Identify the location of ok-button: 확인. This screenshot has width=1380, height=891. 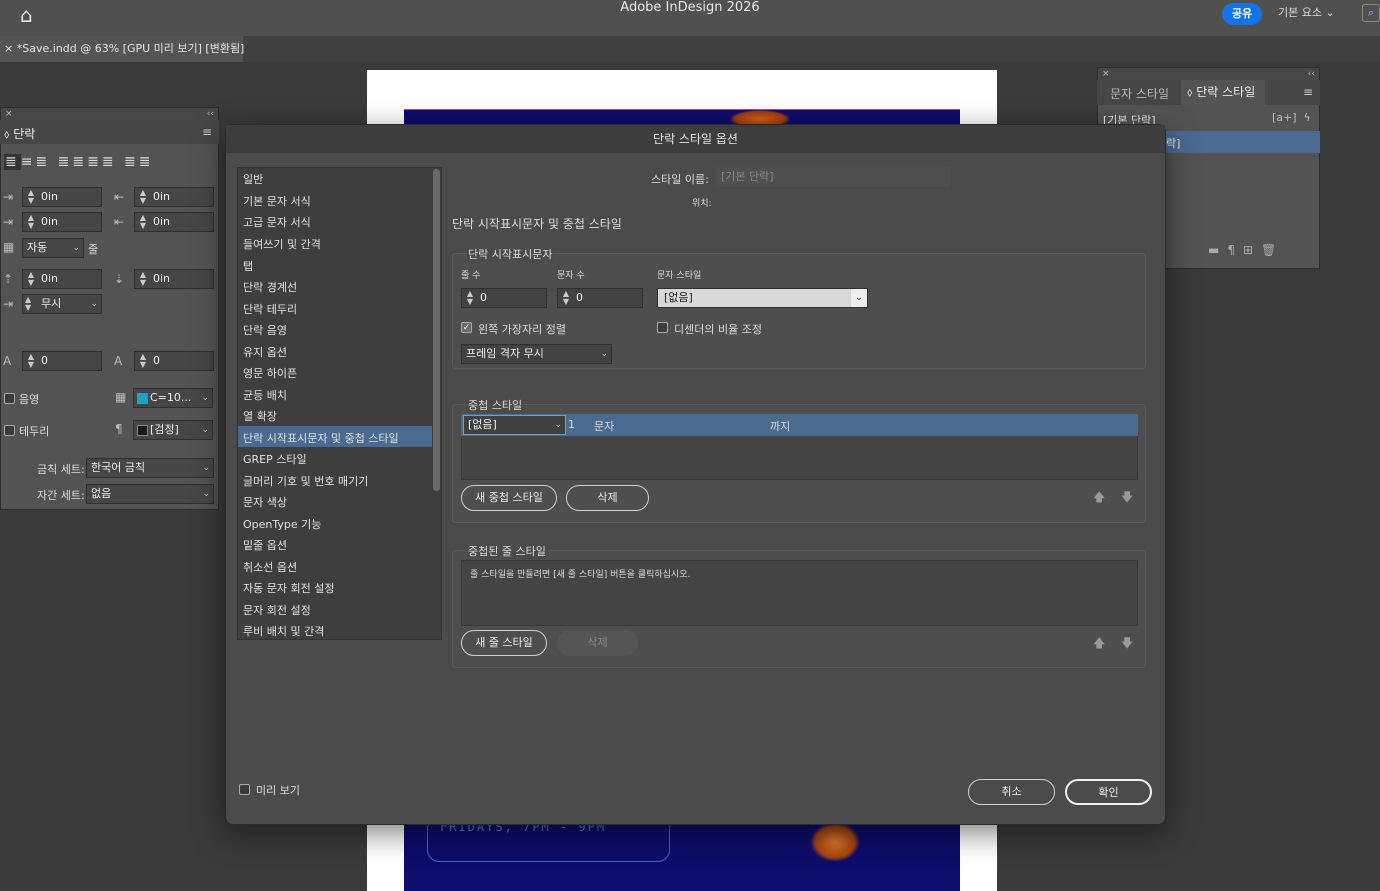
(1108, 792).